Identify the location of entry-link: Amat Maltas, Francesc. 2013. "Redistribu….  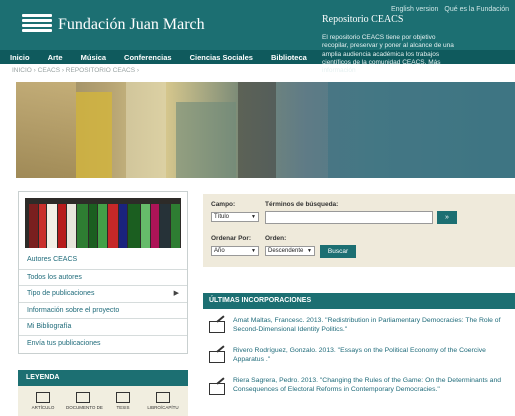
(372, 325).